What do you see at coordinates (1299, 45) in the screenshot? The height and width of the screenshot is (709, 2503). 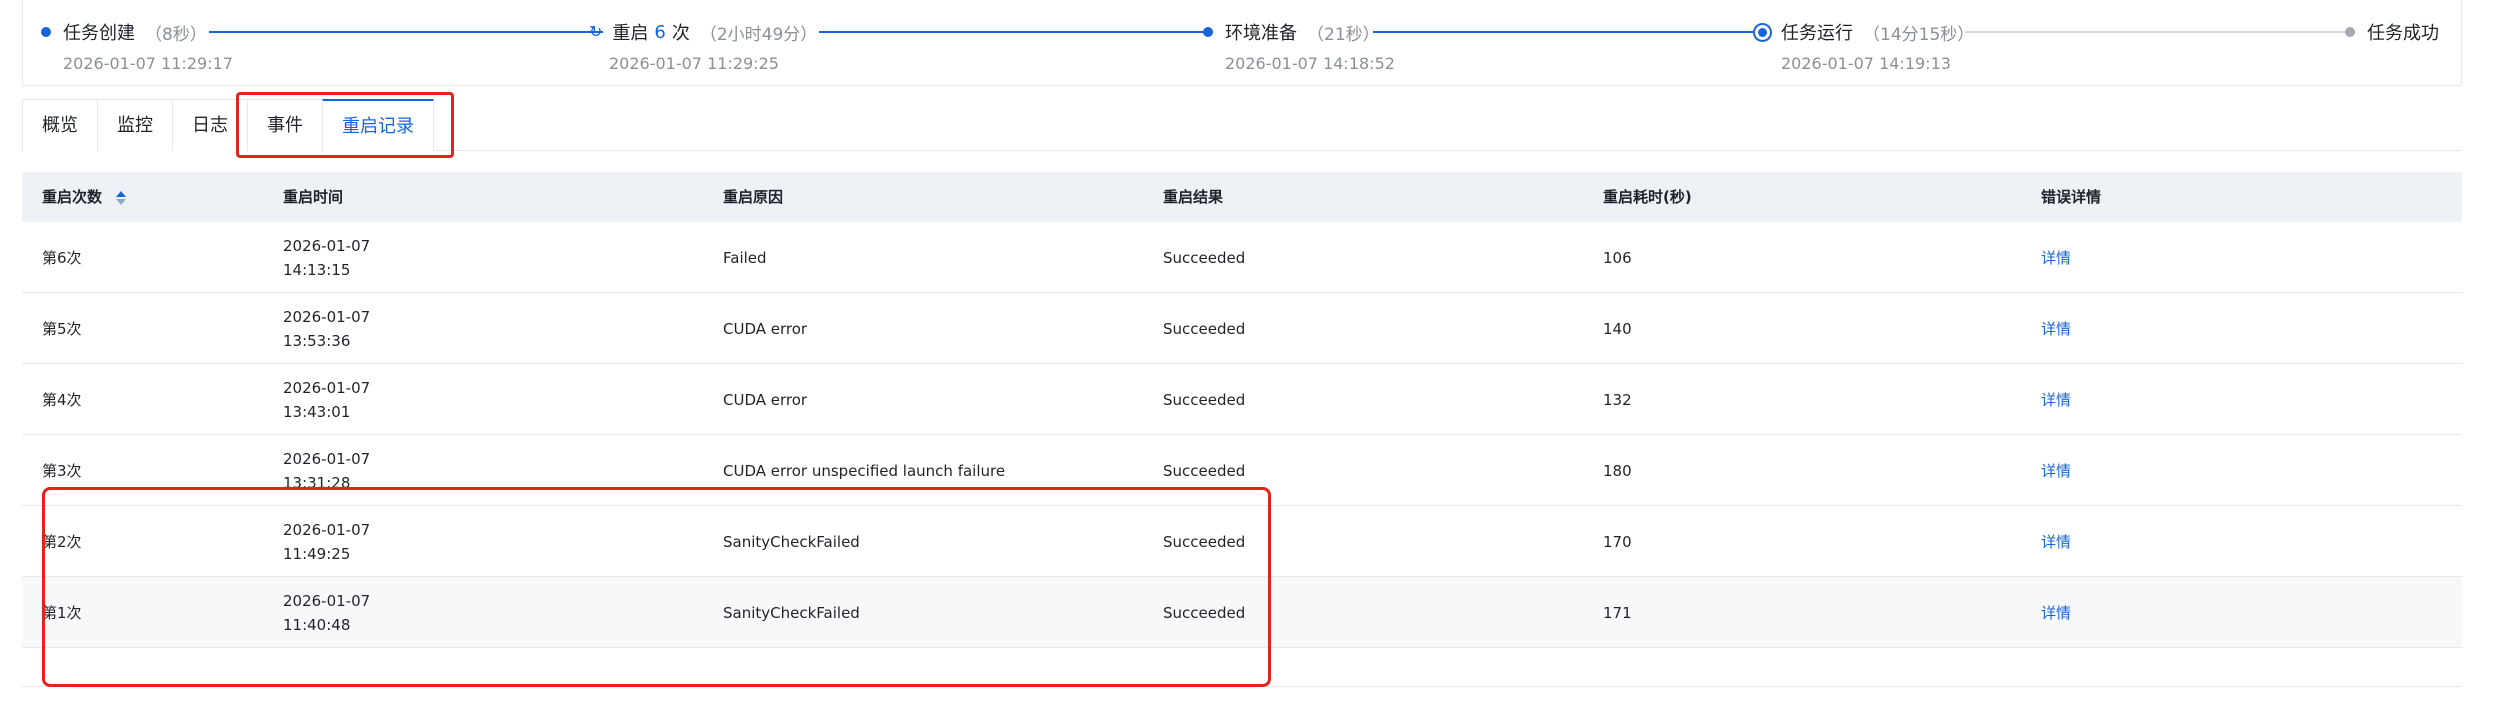 I see `step-env-prepare: 环境准备 （21秒） 2026-01-07 14:18:52` at bounding box center [1299, 45].